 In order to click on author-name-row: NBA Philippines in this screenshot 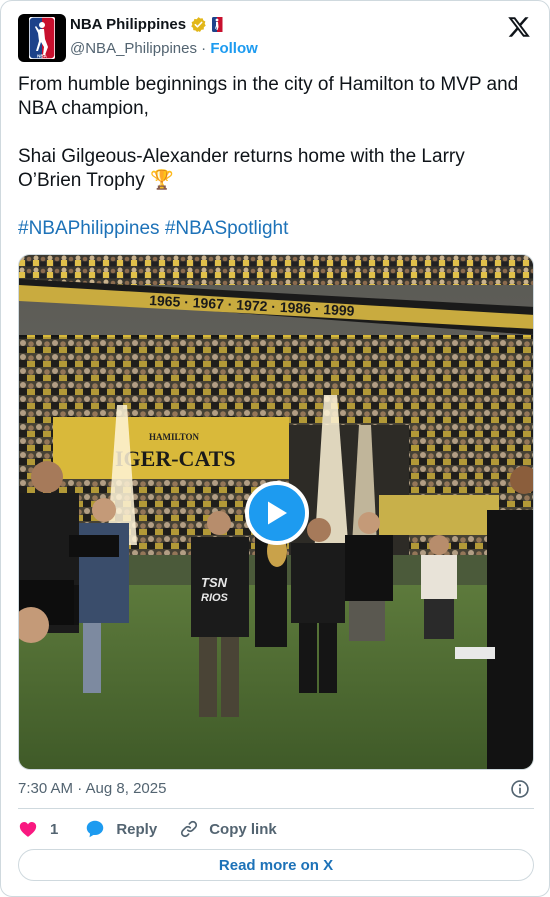, I will do `click(147, 24)`.